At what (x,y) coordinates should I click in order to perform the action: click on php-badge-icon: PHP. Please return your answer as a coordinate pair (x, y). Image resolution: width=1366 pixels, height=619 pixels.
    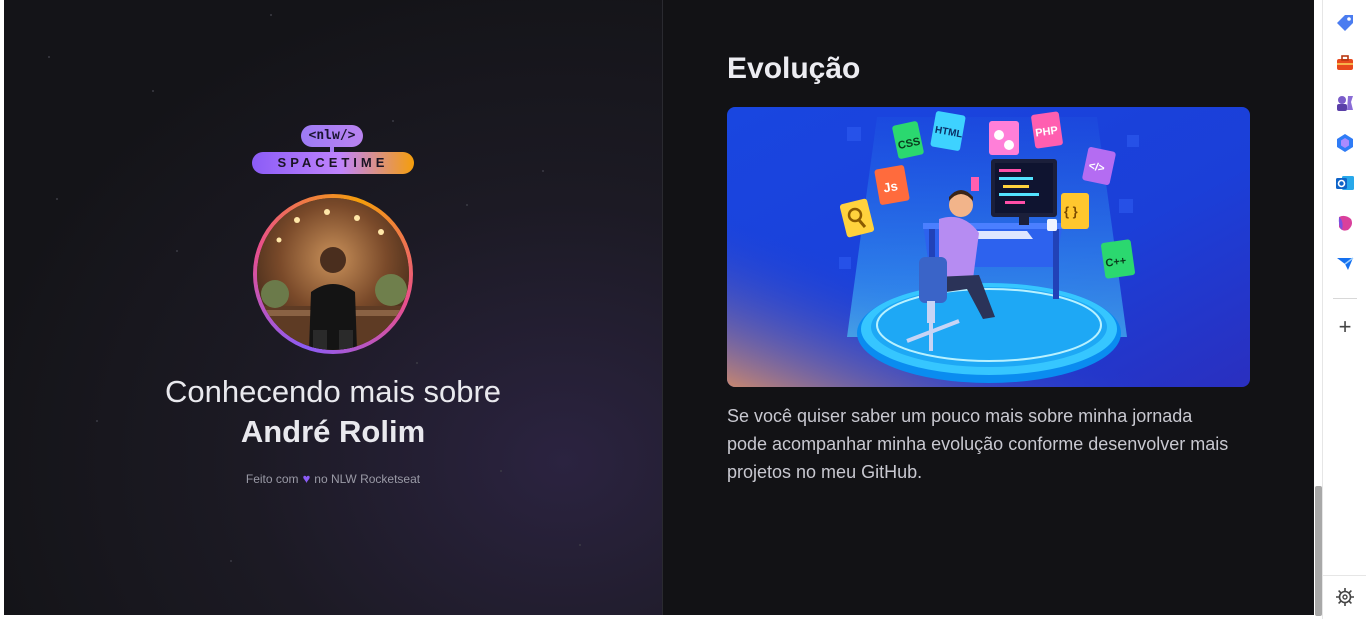
    Looking at the image, I should click on (1047, 130).